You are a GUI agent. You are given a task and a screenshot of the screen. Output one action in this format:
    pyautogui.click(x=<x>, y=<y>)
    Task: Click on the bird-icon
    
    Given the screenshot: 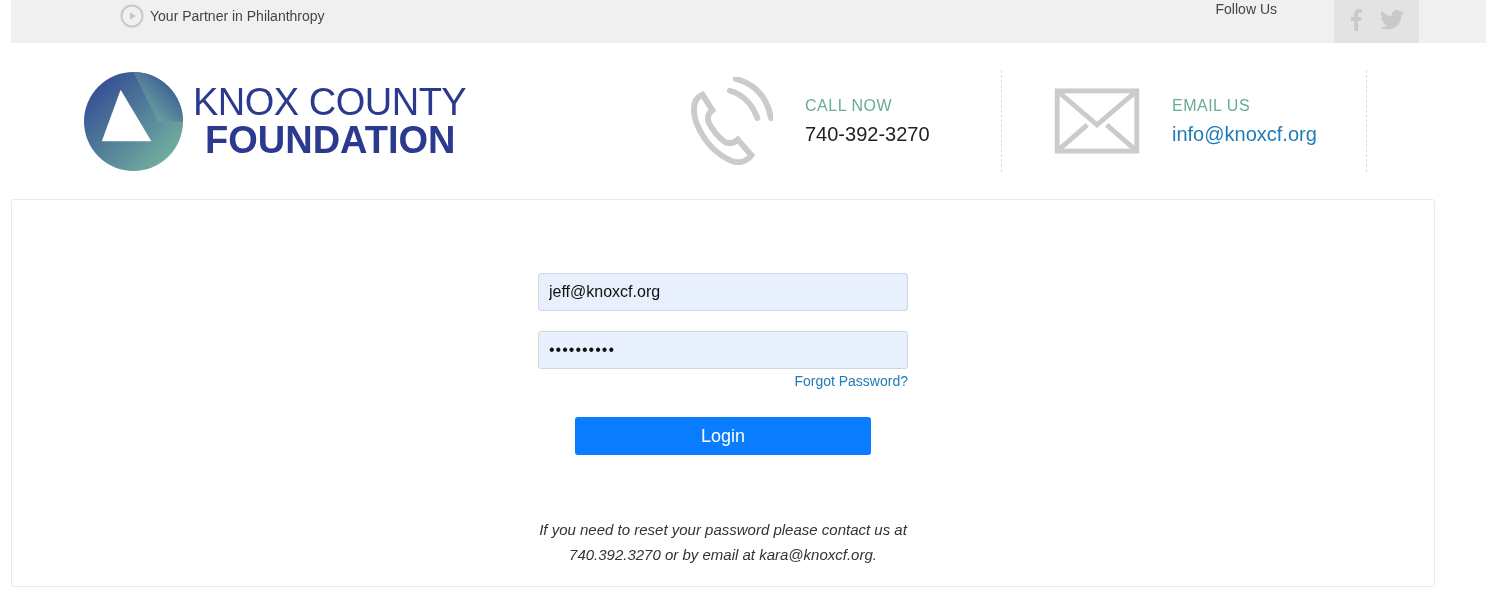 What is the action you would take?
    pyautogui.click(x=1391, y=19)
    